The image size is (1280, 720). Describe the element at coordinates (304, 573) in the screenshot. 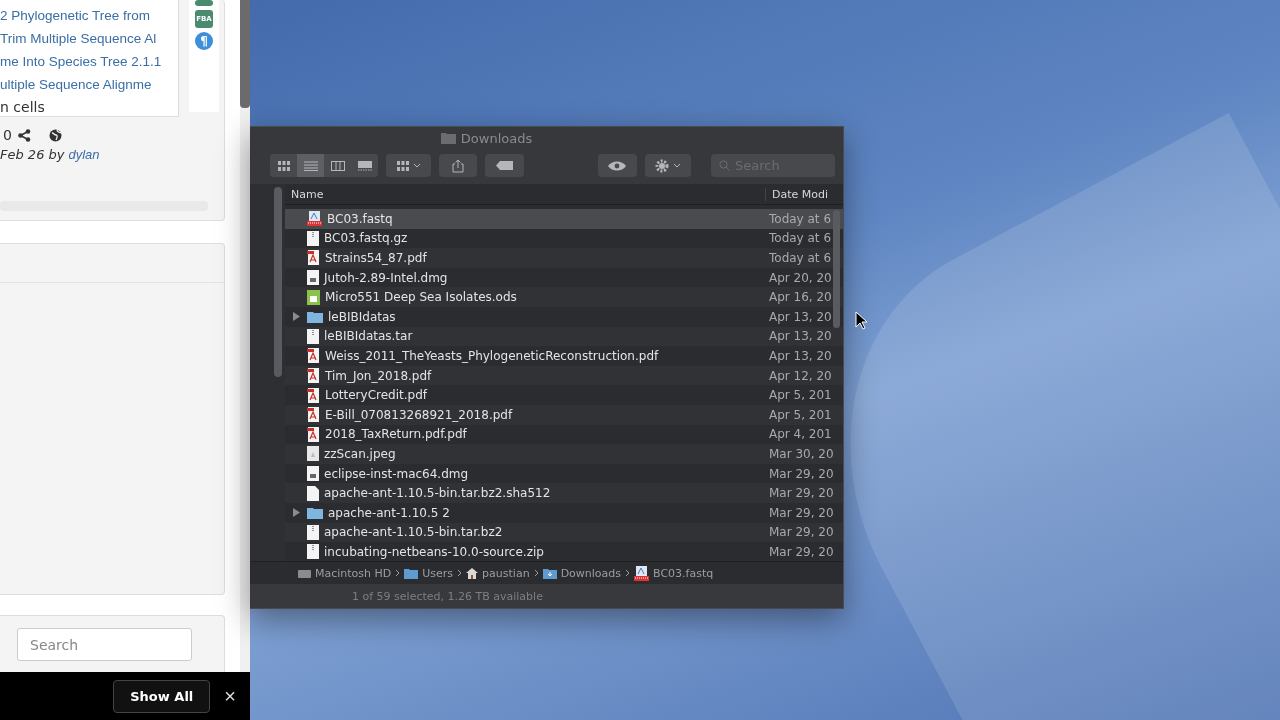

I see `hard-drive-icon` at that location.